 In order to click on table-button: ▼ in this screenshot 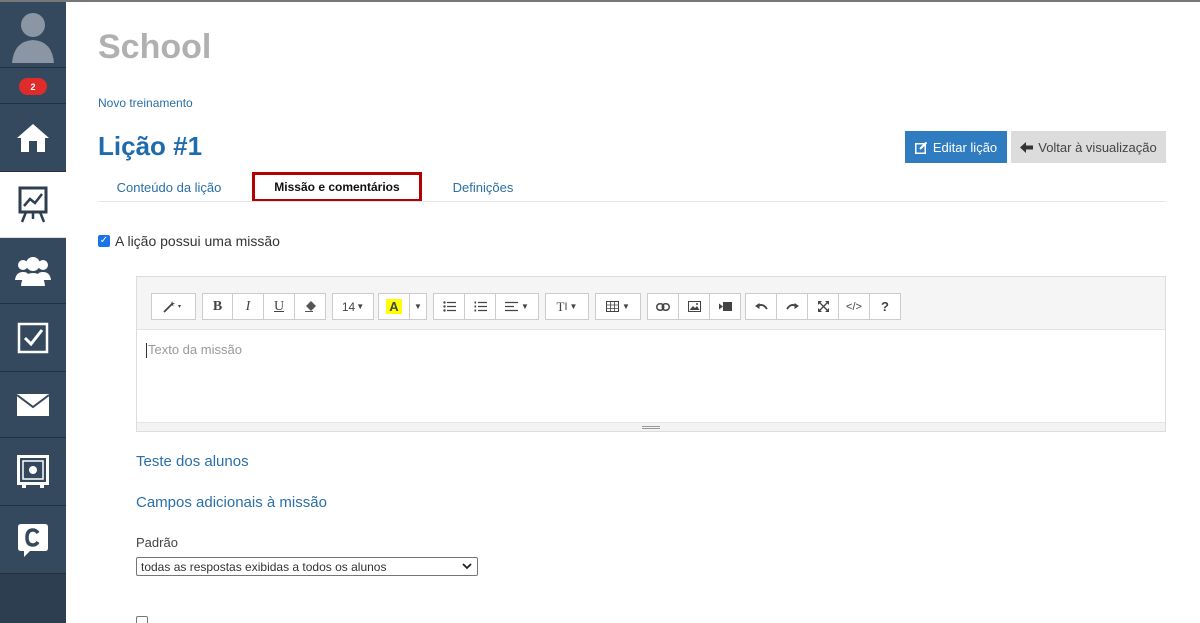, I will do `click(618, 306)`.